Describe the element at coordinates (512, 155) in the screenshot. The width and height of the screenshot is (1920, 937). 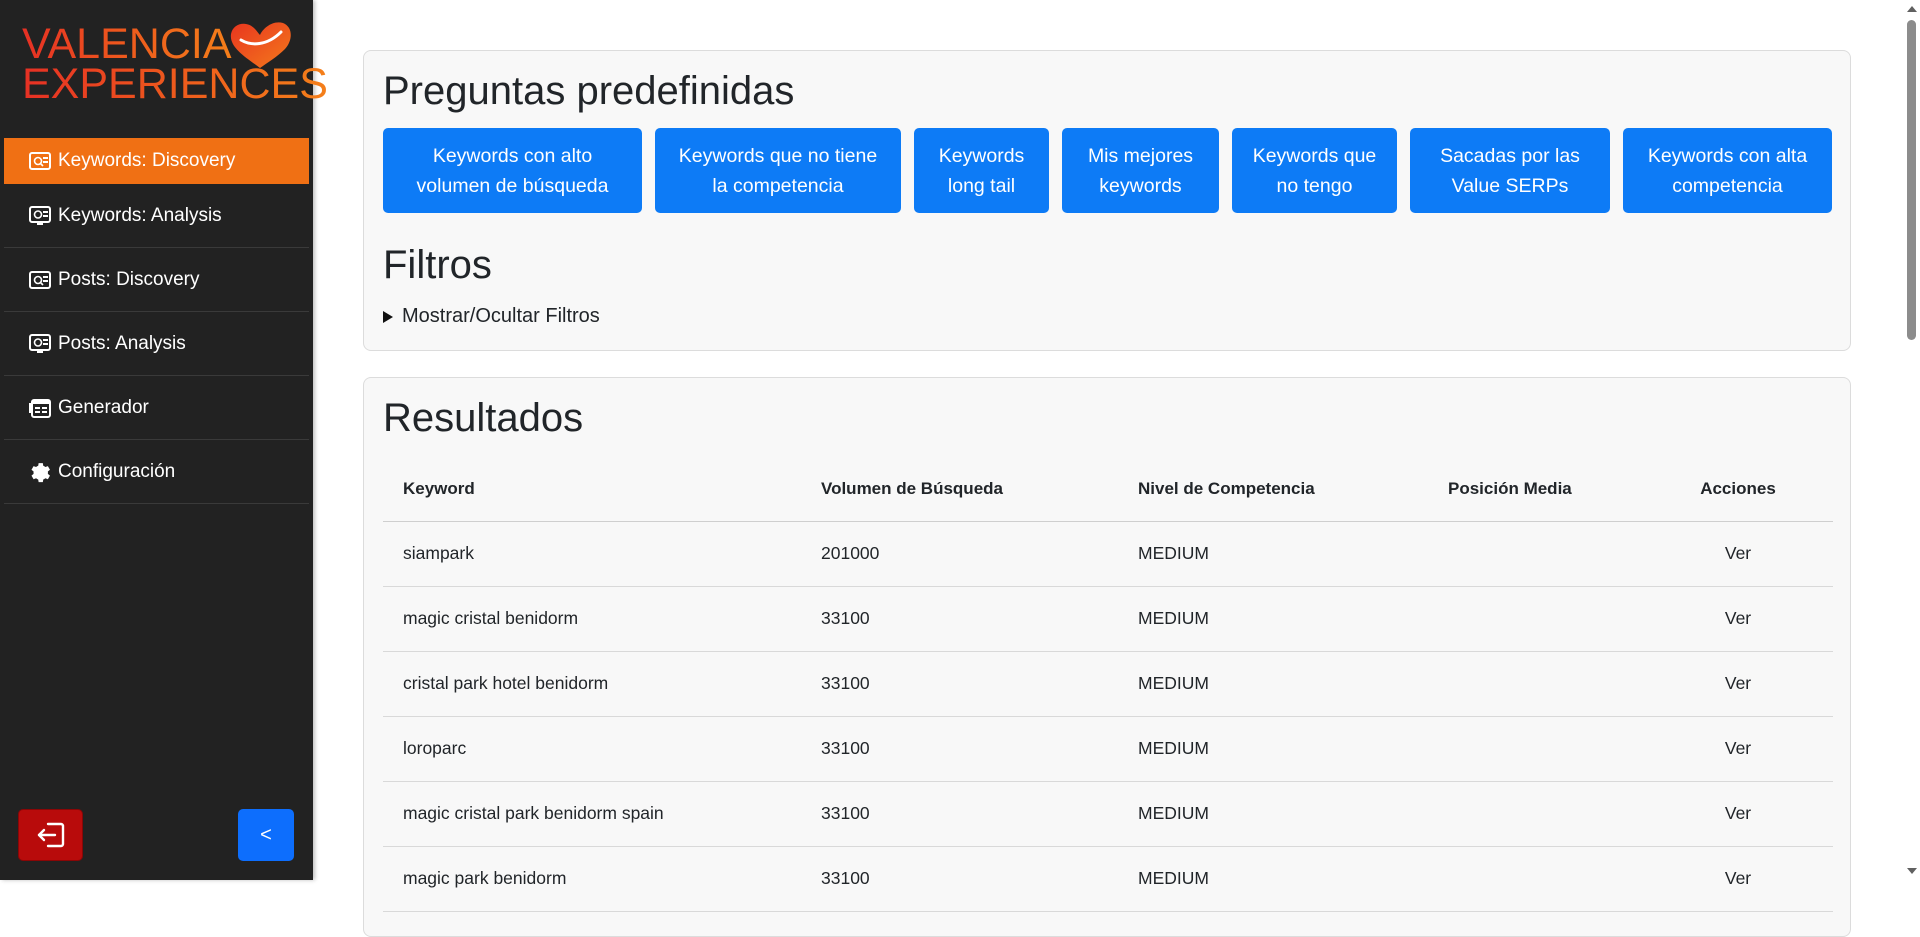
I see `preset-label-line1: Keywords con alto` at that location.